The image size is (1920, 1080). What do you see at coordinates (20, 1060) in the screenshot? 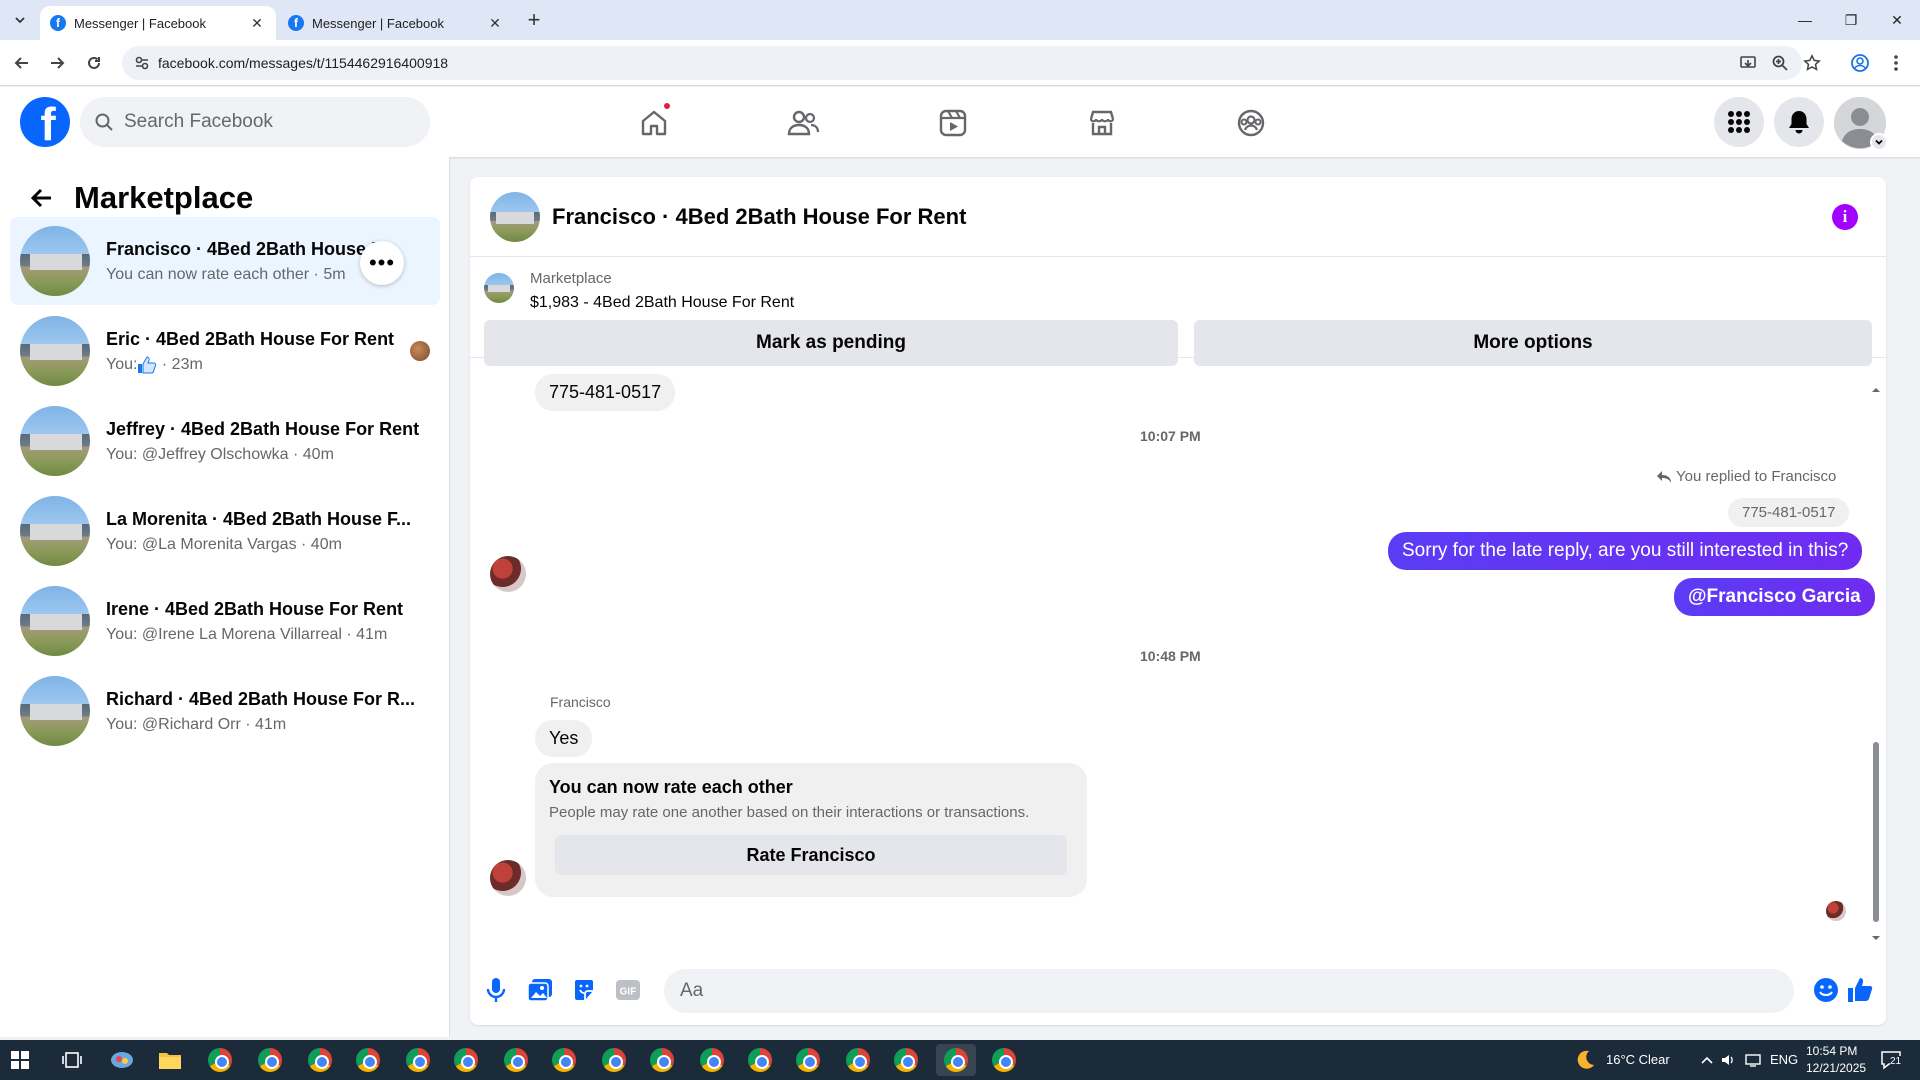
I see `start-button` at bounding box center [20, 1060].